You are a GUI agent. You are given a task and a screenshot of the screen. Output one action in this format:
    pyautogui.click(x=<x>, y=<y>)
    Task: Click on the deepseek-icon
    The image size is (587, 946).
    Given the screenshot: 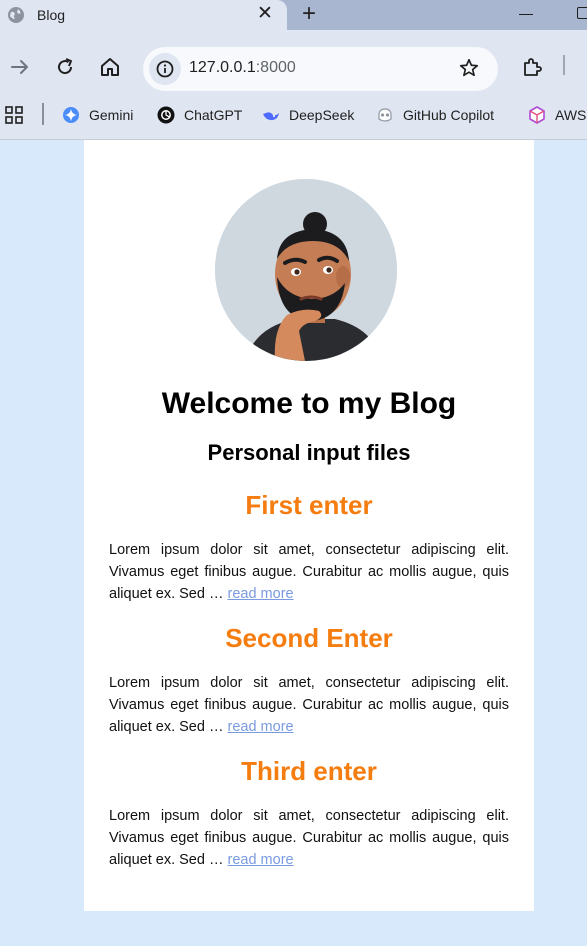 What is the action you would take?
    pyautogui.click(x=271, y=116)
    